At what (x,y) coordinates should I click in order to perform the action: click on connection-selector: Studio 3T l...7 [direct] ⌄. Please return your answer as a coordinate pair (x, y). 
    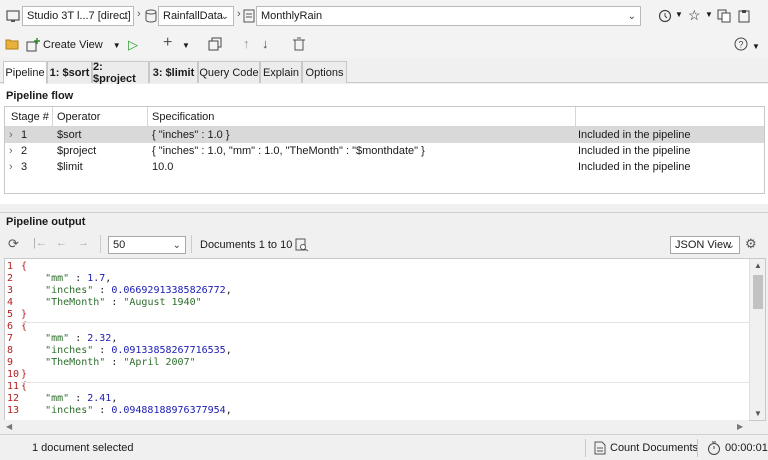
    Looking at the image, I should click on (78, 16).